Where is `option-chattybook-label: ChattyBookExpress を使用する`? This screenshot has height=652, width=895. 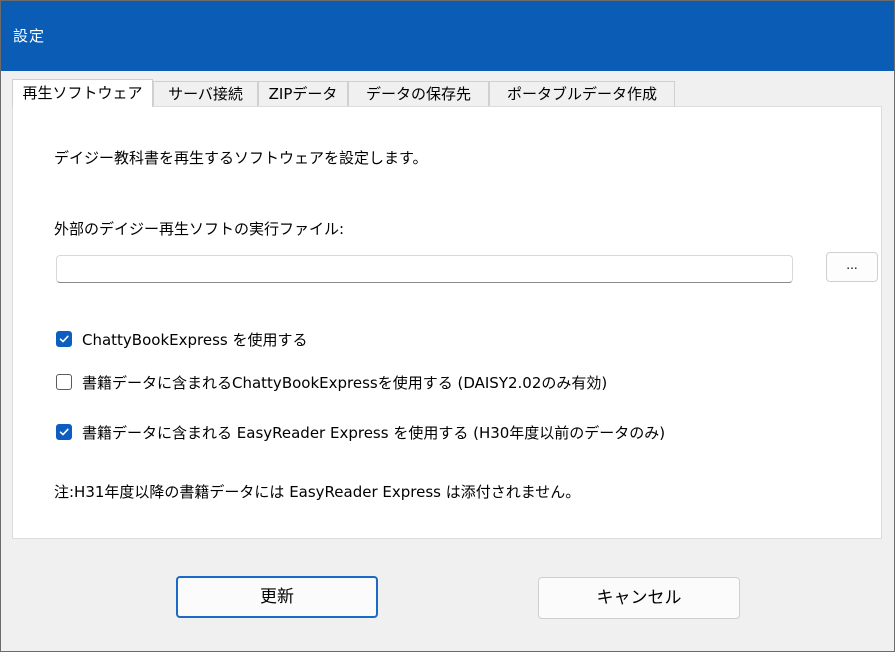
option-chattybook-label: ChattyBookExpress を使用する is located at coordinates (195, 340).